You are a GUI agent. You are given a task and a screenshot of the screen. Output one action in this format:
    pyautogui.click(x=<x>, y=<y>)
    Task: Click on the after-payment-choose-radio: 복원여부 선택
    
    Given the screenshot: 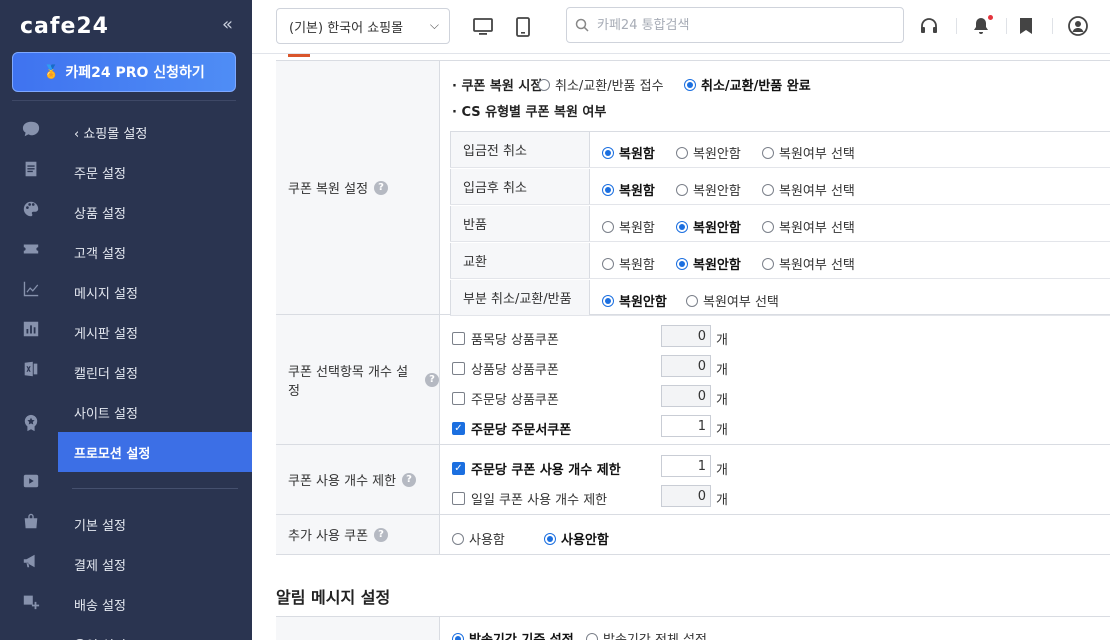 What is the action you would take?
    pyautogui.click(x=808, y=189)
    